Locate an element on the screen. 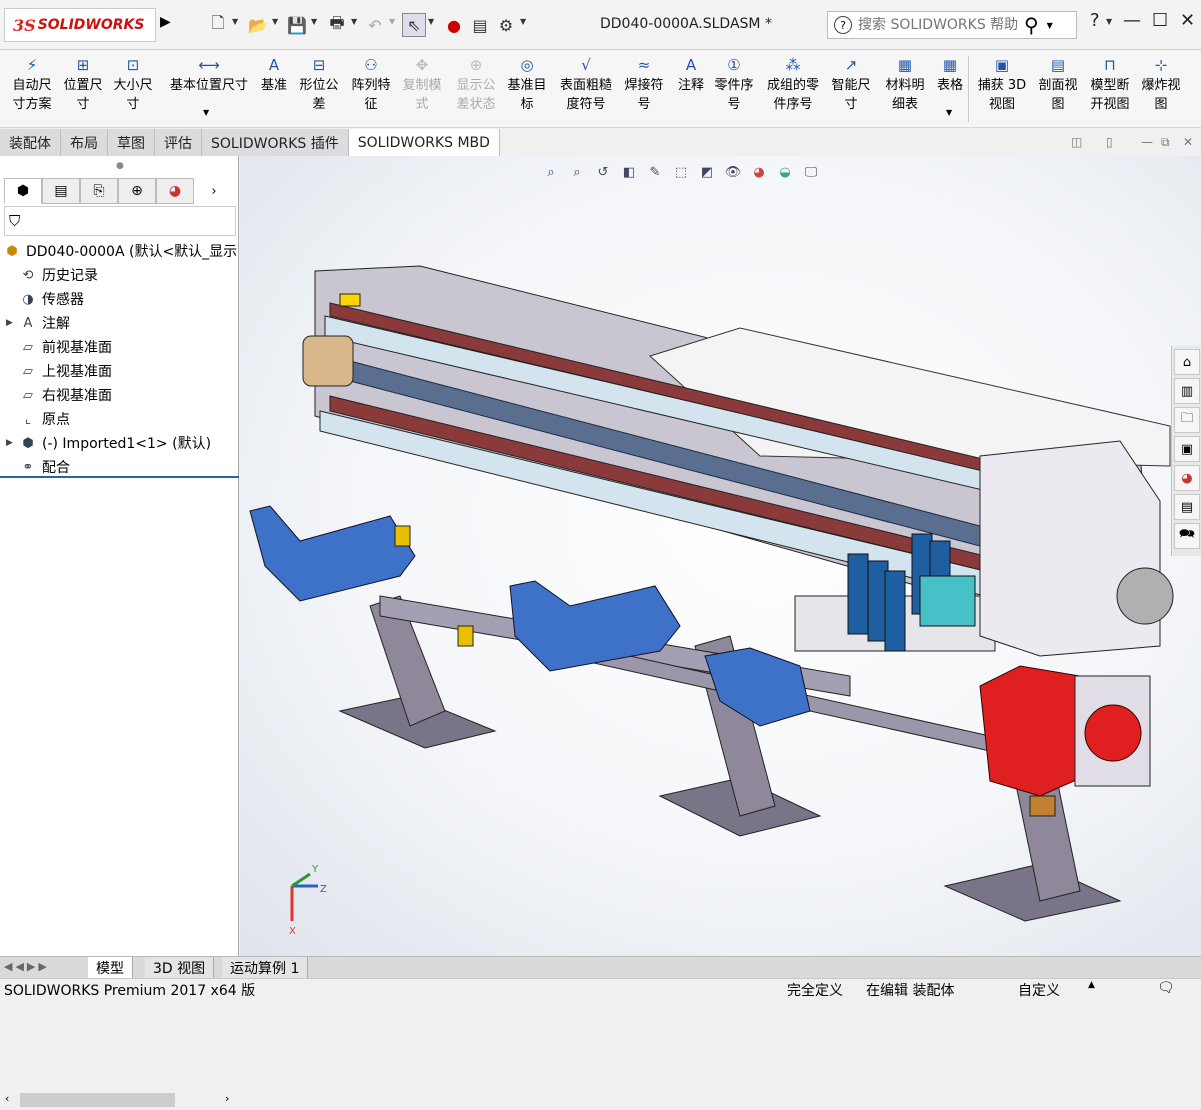  ribbon-table-button: ▦ 表格 is located at coordinates (950, 74).